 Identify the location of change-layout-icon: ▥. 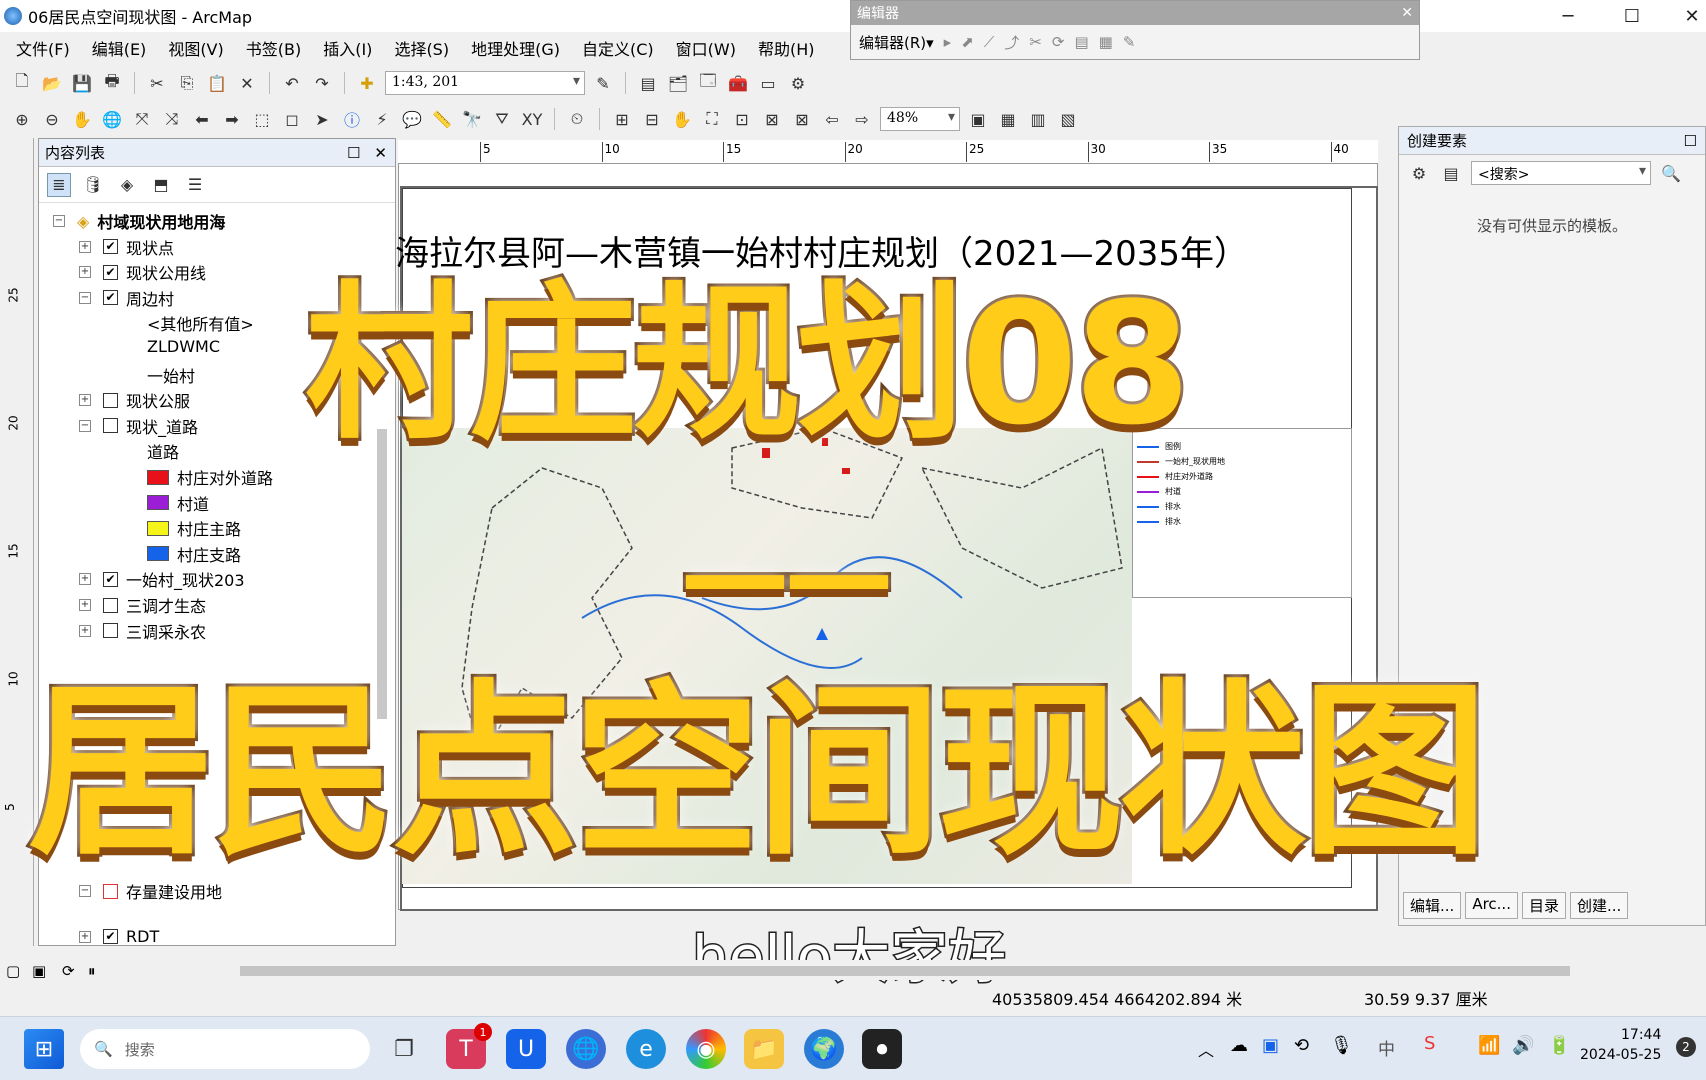
(1038, 119).